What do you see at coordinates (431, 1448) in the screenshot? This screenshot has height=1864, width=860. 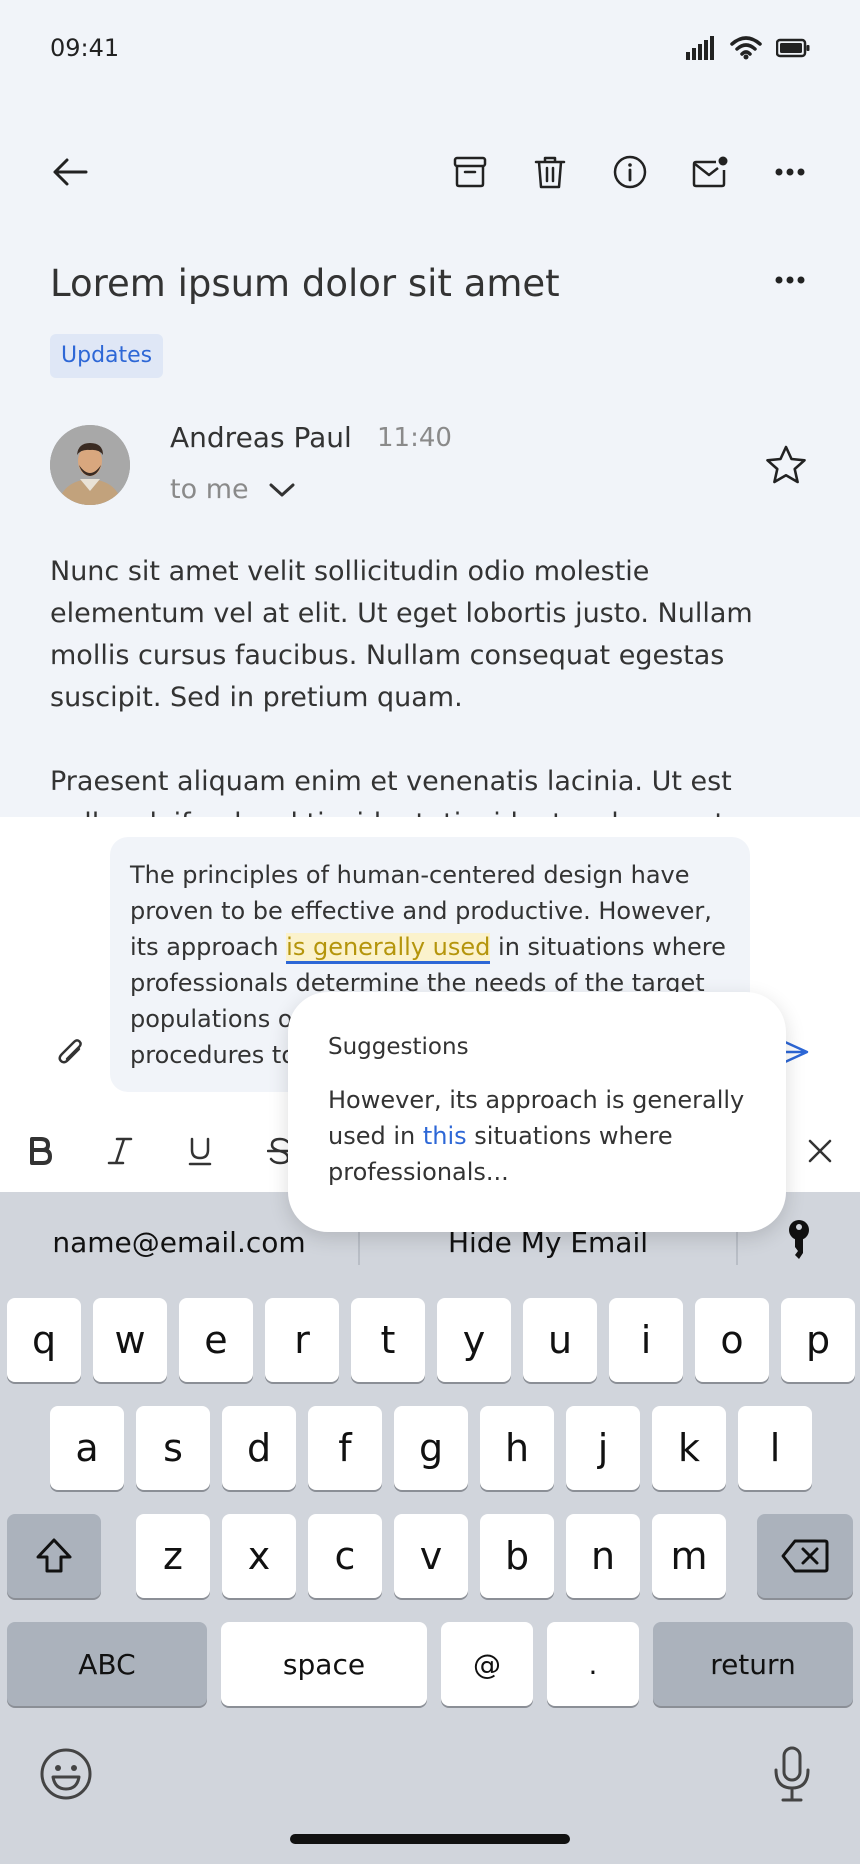 I see `key-g: g` at bounding box center [431, 1448].